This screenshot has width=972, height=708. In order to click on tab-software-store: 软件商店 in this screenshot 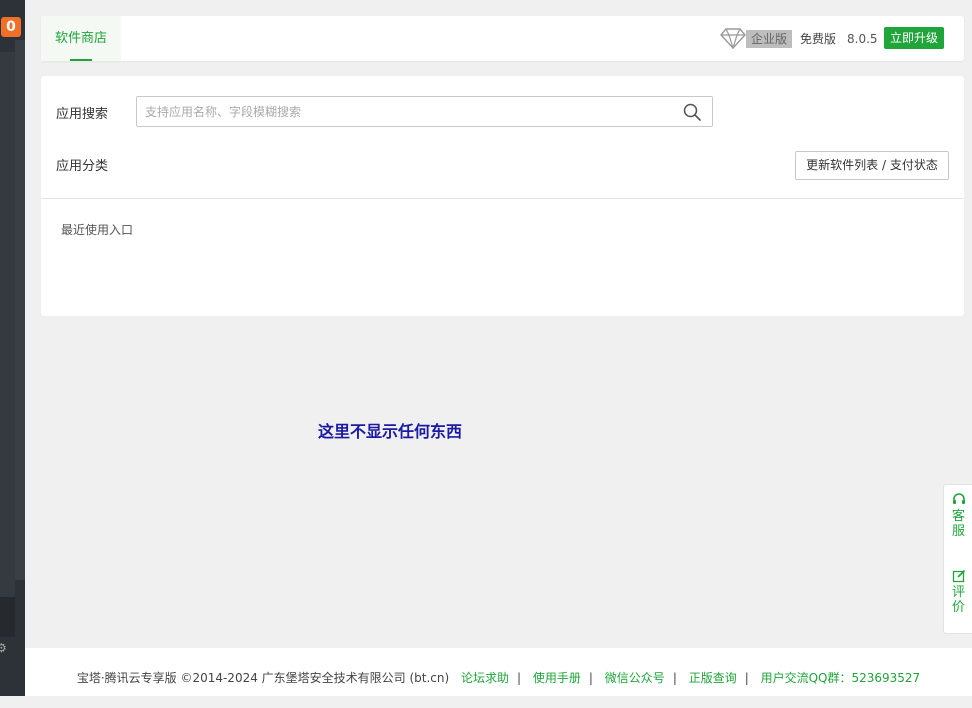, I will do `click(81, 38)`.